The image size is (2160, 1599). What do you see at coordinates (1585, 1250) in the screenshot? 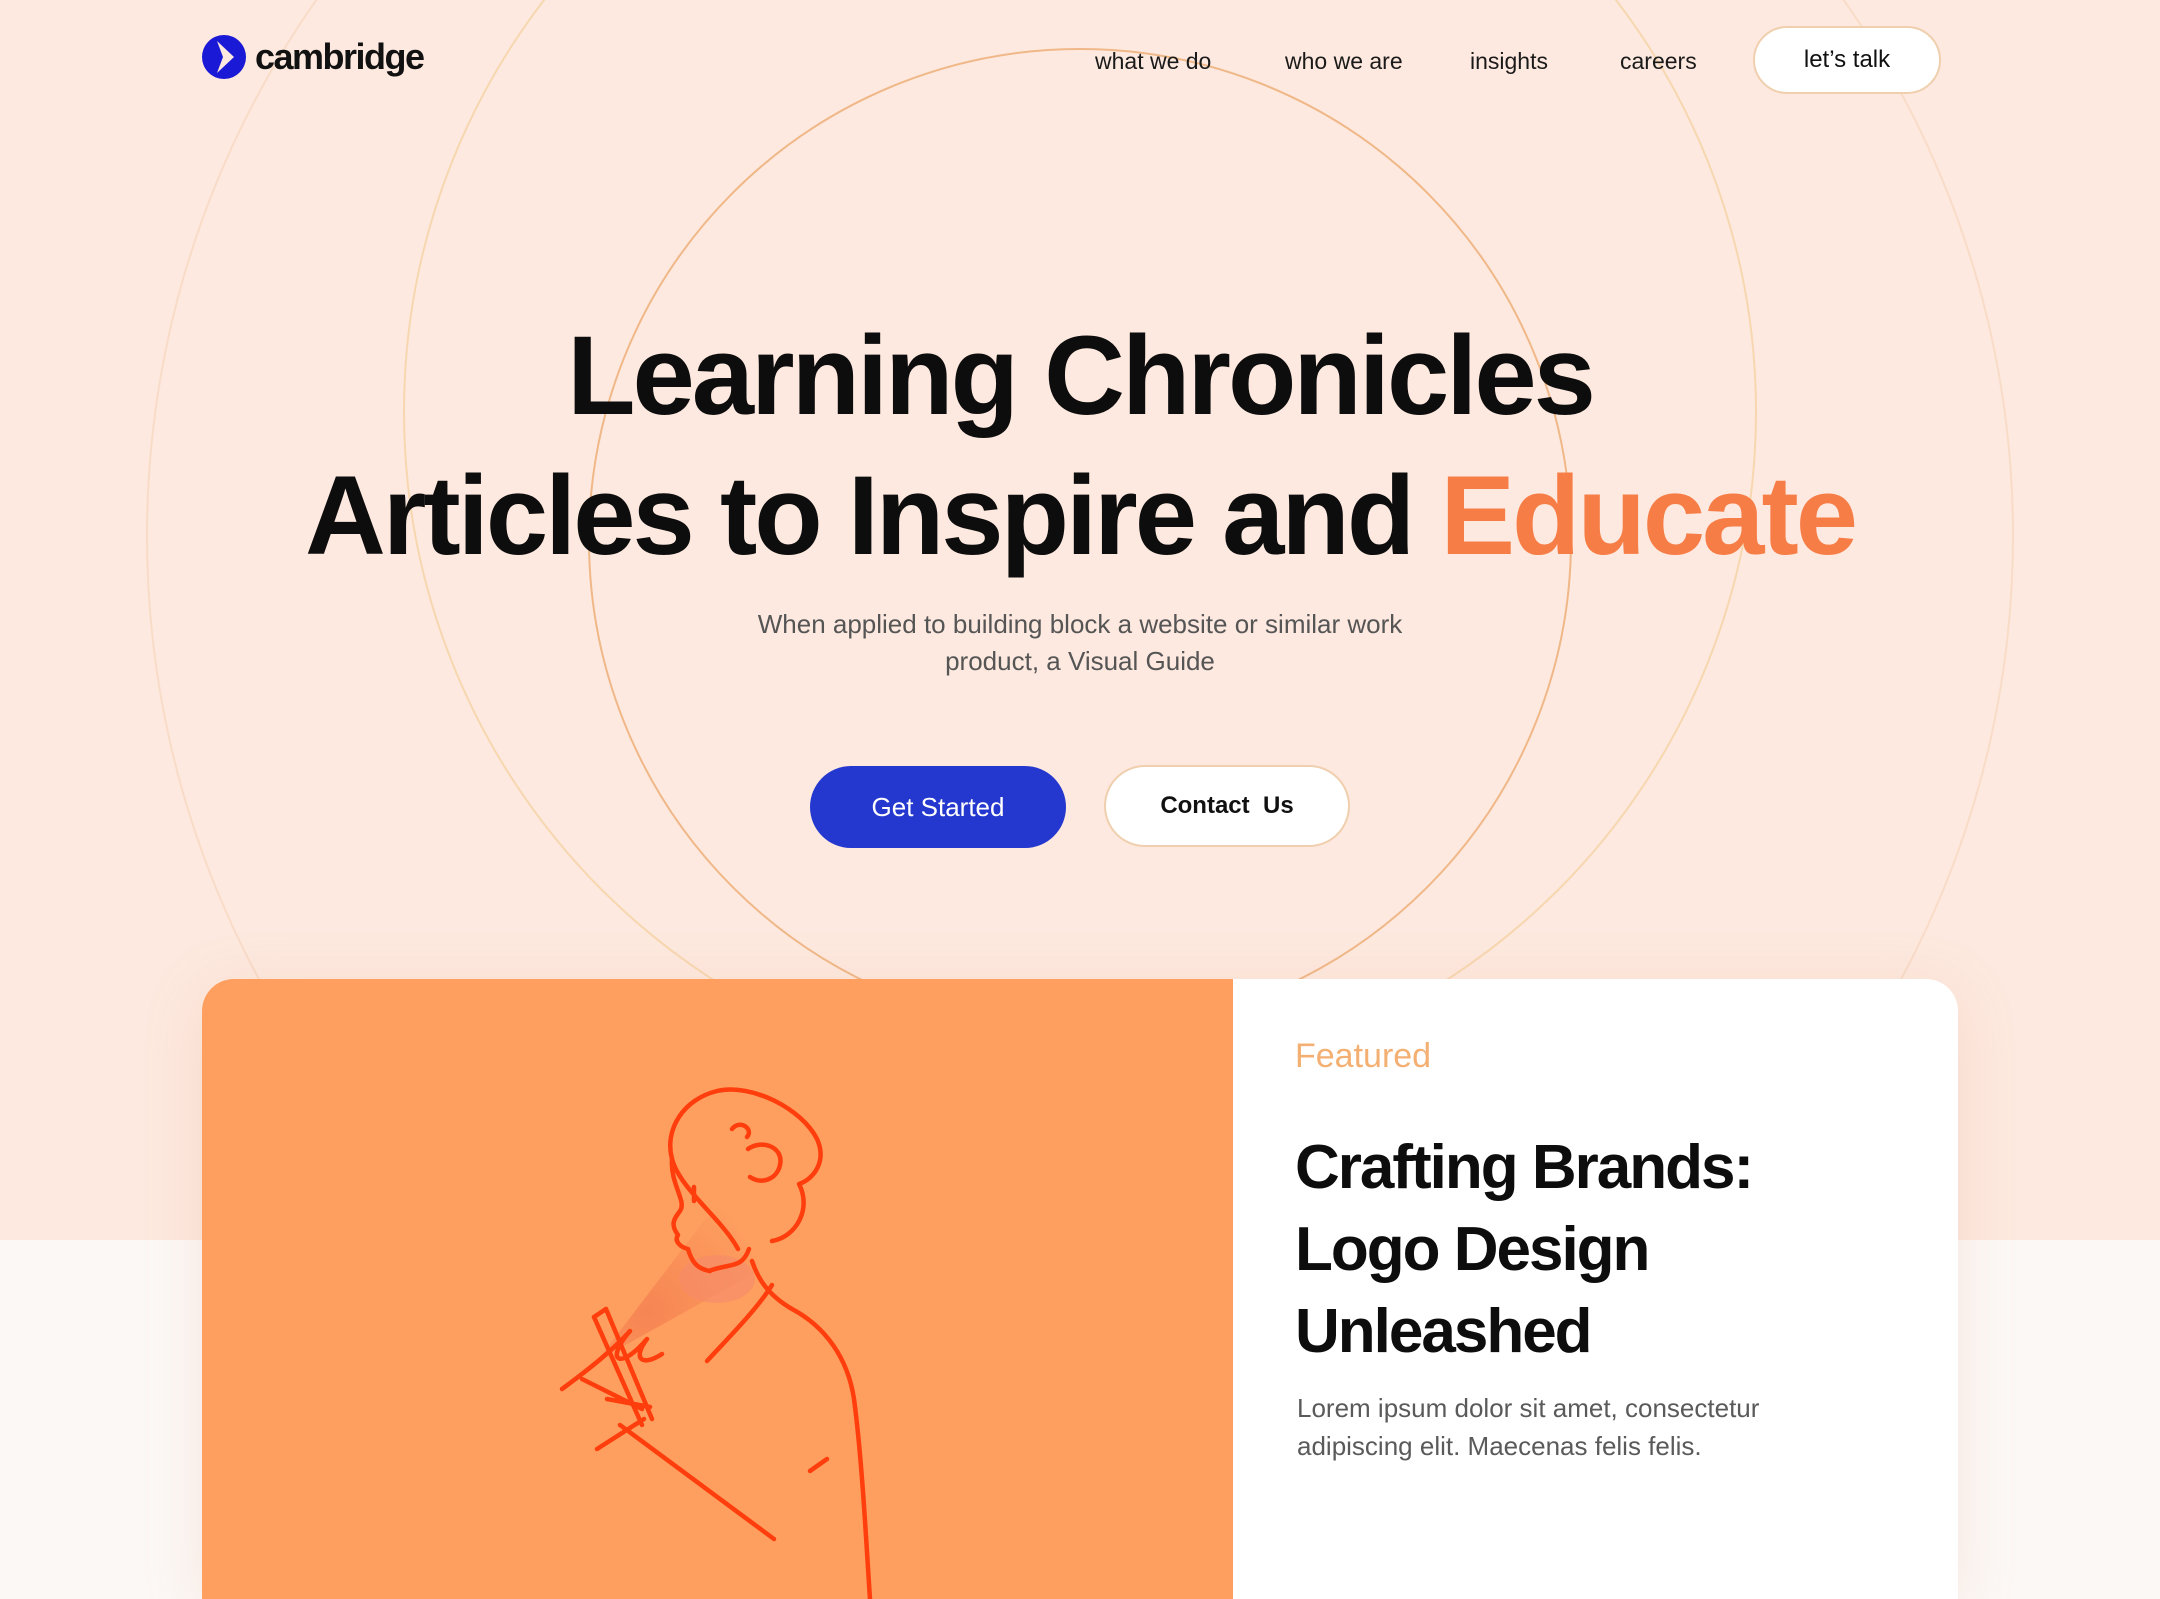
I see `featured-article-title: Crafting Brands: Logo Design Unleashed` at bounding box center [1585, 1250].